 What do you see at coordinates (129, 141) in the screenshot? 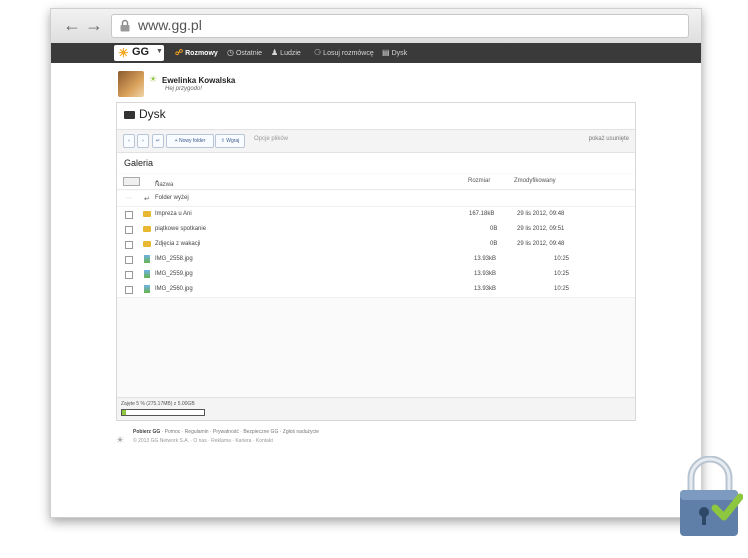
I see `back-button: ‹` at bounding box center [129, 141].